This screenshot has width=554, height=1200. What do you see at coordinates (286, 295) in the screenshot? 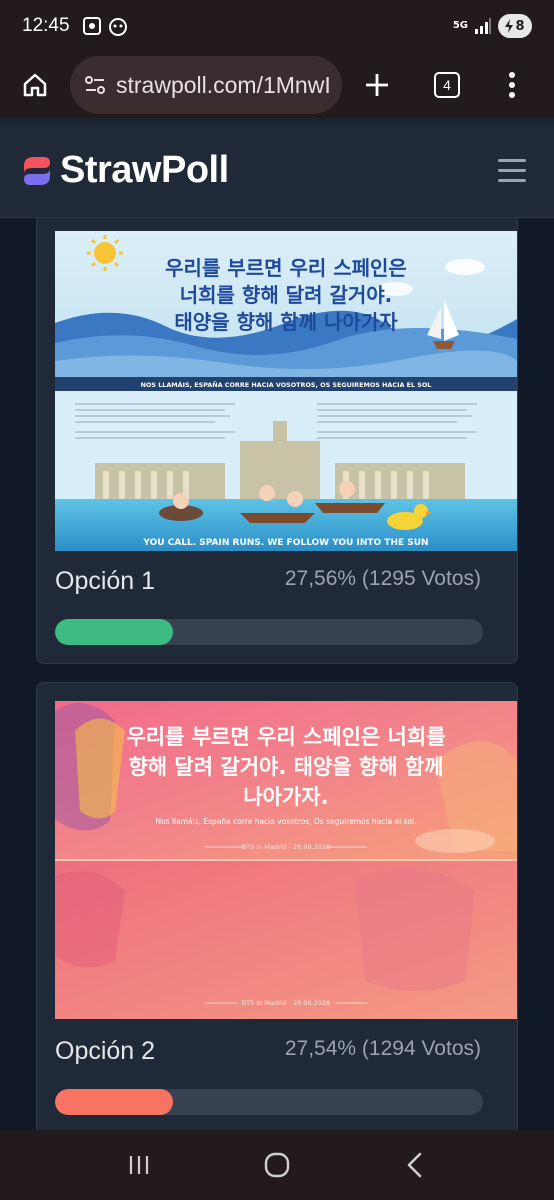
I see `korean-text-line-2: 너희를 향해 달려 갈거야.` at bounding box center [286, 295].